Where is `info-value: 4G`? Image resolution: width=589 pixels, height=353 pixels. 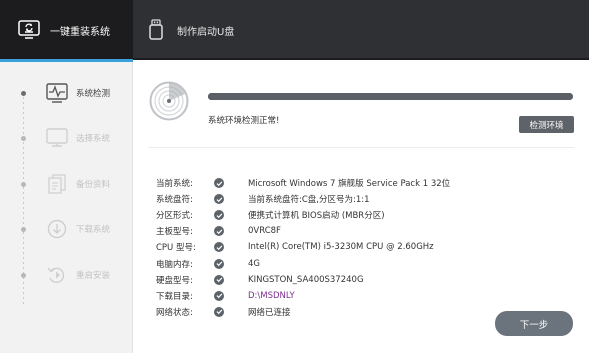
info-value: 4G is located at coordinates (254, 263).